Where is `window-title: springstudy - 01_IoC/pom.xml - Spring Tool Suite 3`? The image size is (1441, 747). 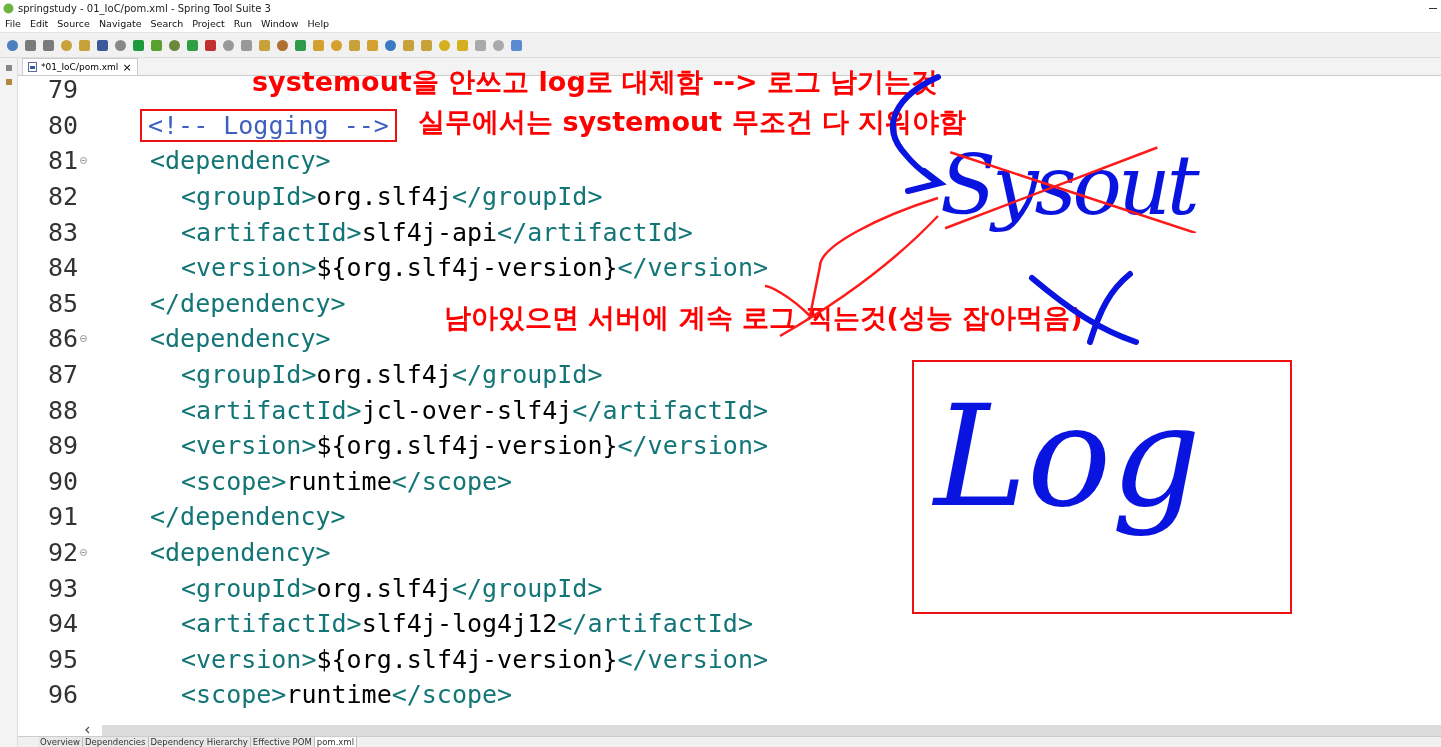 window-title: springstudy - 01_IoC/pom.xml - Spring Tool Suite 3 is located at coordinates (145, 8).